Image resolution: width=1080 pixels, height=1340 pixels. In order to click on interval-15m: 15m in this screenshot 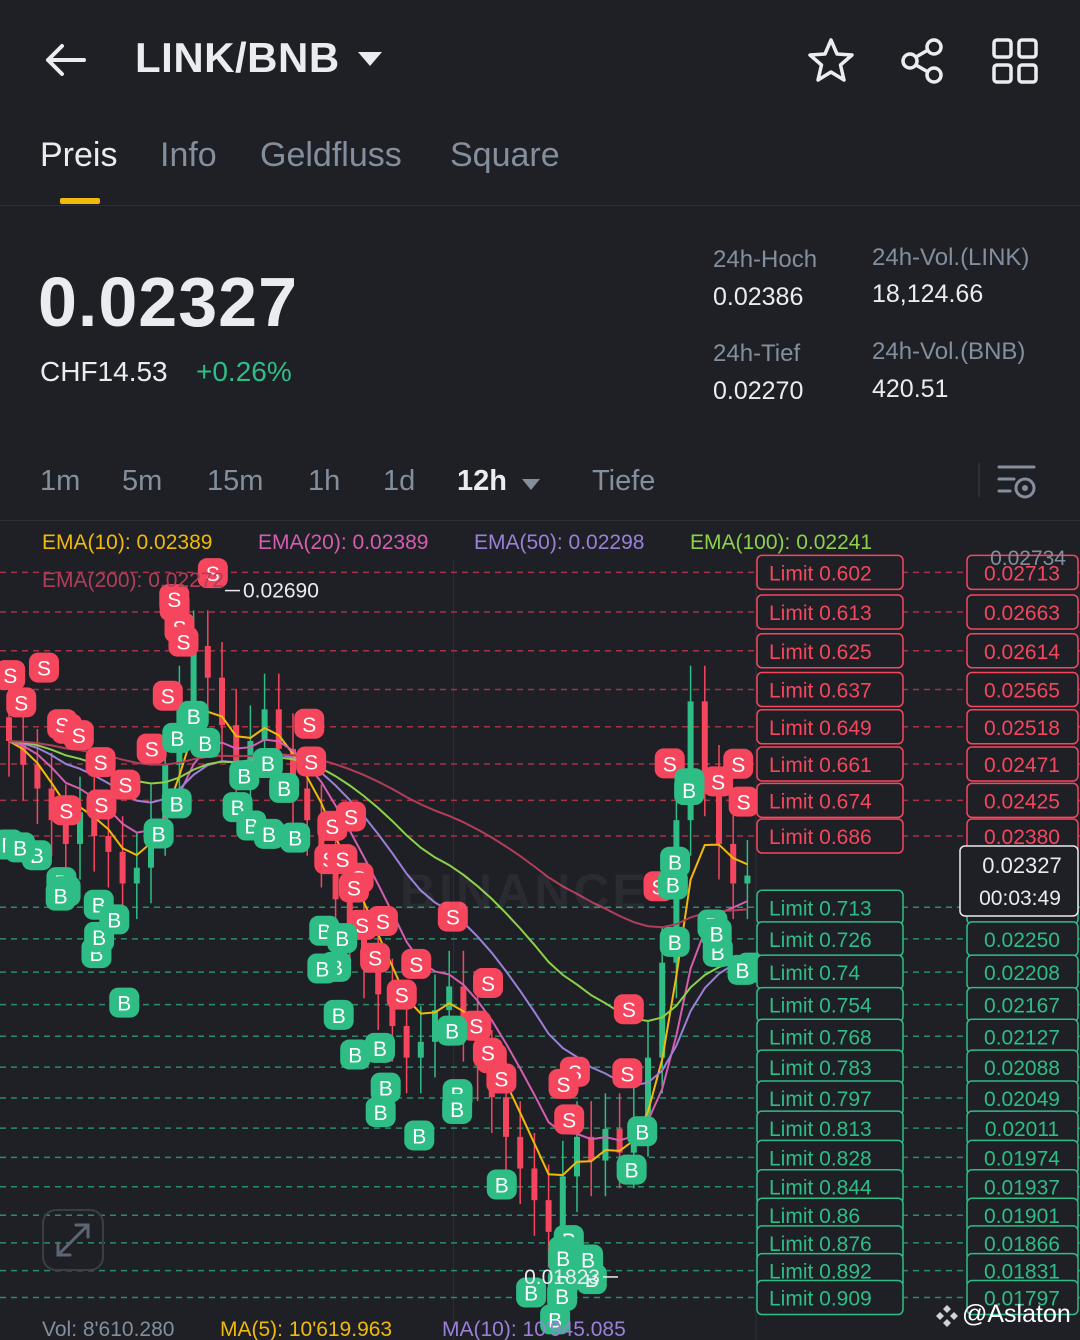, I will do `click(235, 481)`.